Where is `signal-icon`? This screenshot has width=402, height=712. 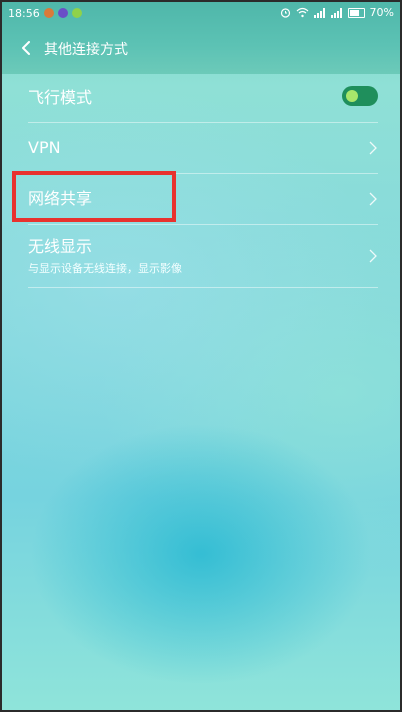 signal-icon is located at coordinates (319, 12).